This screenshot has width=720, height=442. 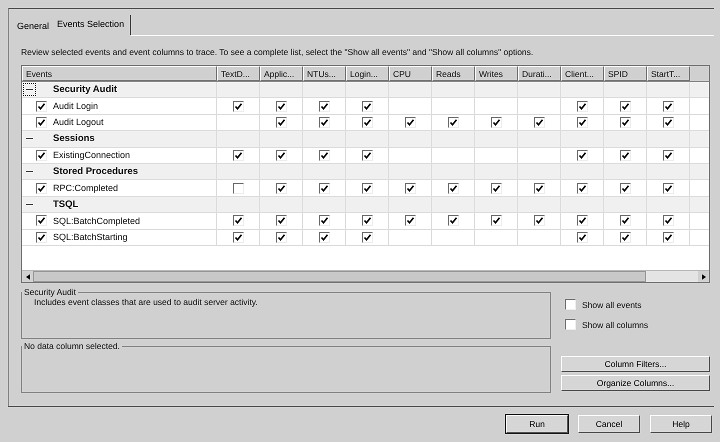 I want to click on column-header: Reads, so click(x=453, y=73).